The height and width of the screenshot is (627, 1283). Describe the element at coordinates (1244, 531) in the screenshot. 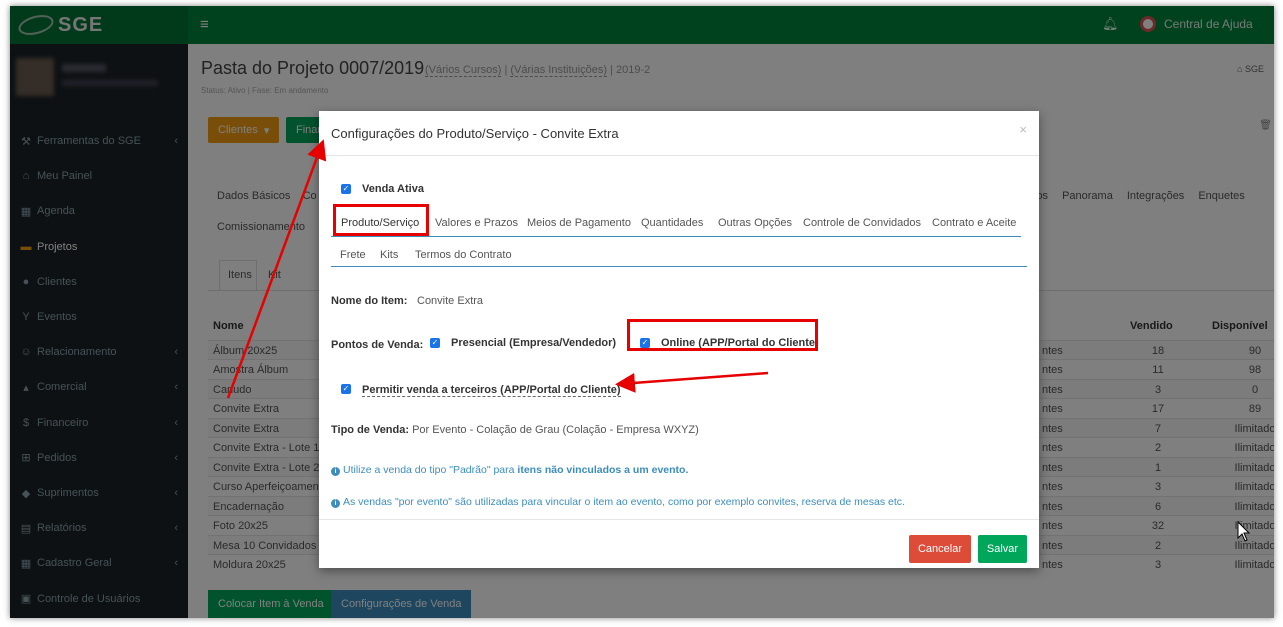

I see `mouse-cursor-icon` at that location.